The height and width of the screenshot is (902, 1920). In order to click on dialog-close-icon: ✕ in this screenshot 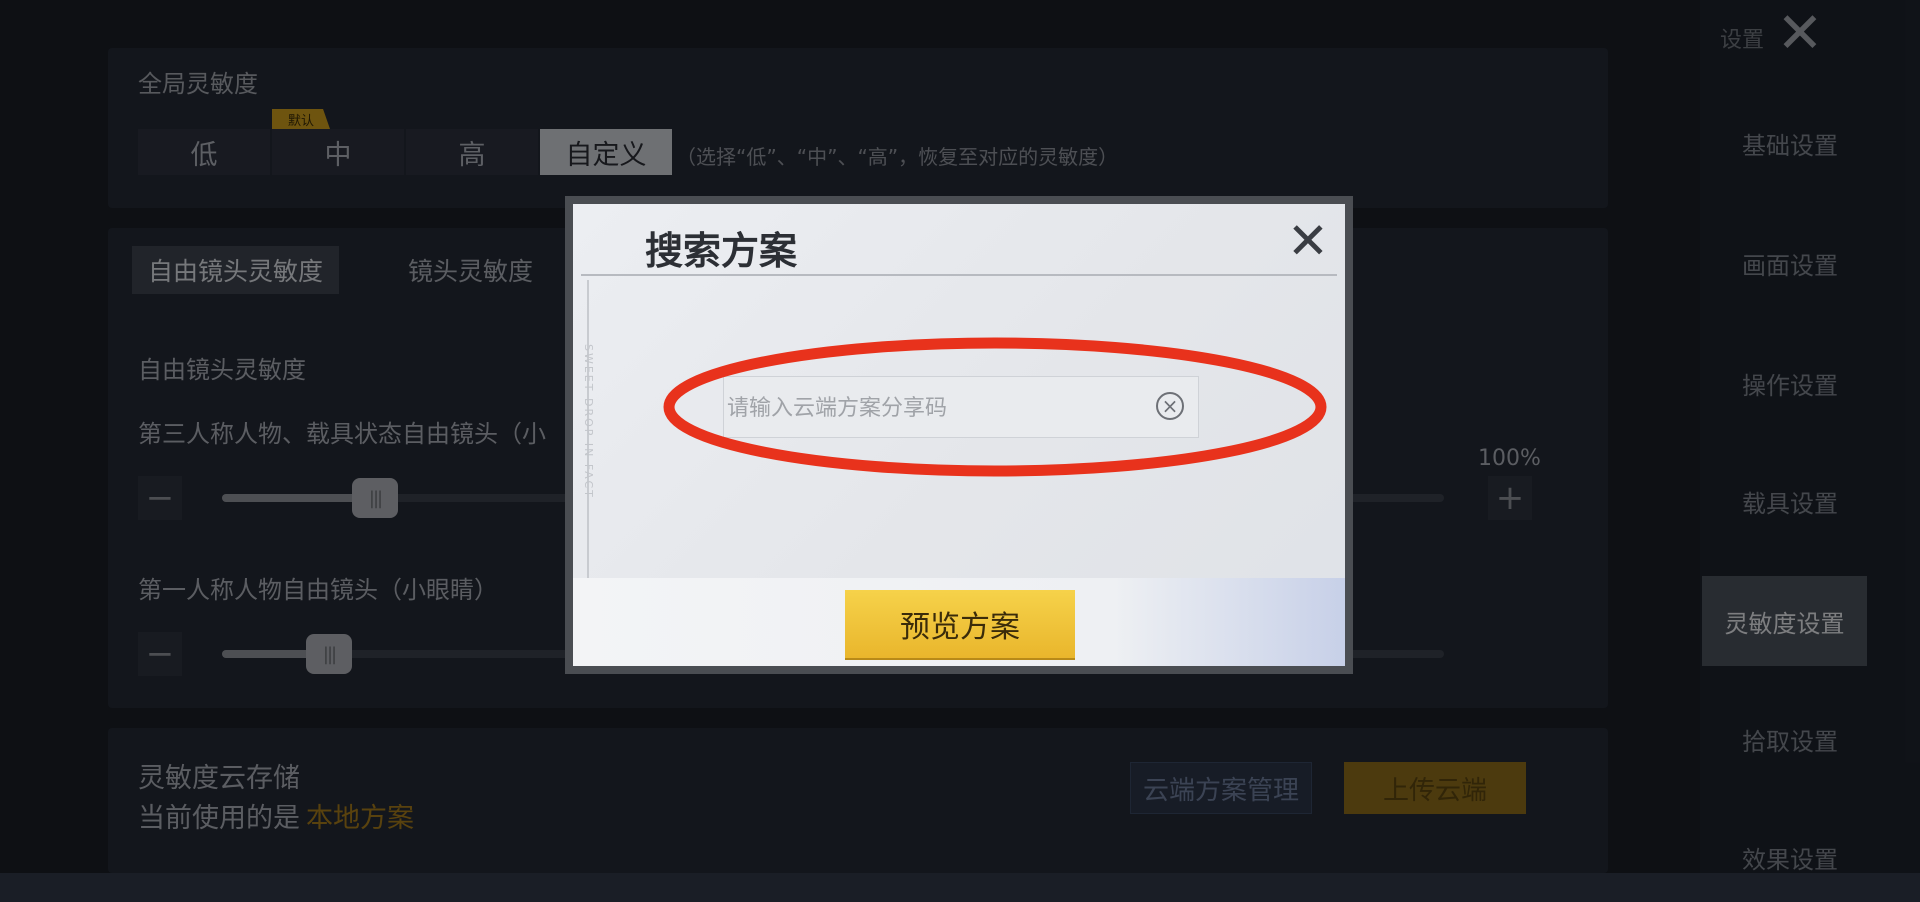, I will do `click(1308, 242)`.